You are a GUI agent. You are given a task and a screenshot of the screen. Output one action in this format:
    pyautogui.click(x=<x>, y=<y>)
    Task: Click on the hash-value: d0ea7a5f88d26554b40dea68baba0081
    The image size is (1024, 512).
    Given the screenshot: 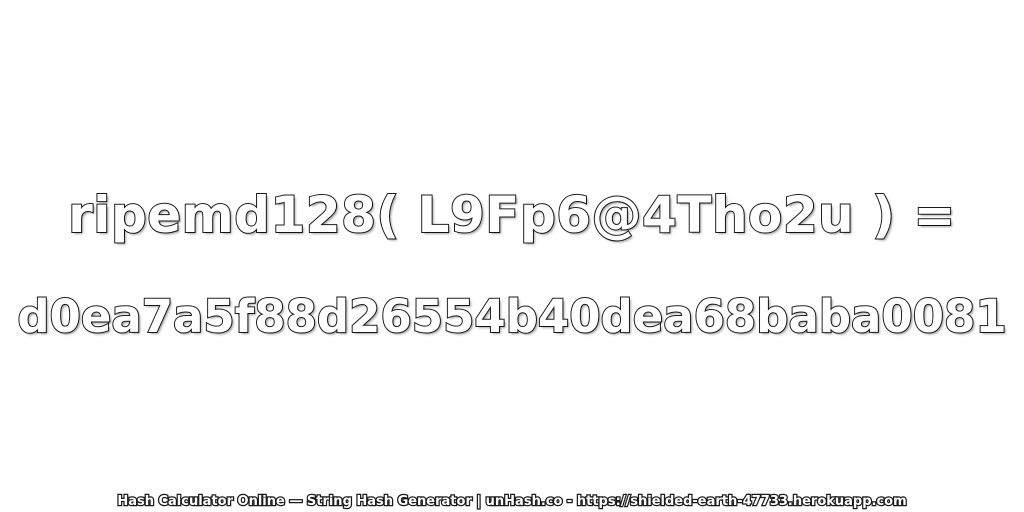 What is the action you would take?
    pyautogui.click(x=511, y=316)
    